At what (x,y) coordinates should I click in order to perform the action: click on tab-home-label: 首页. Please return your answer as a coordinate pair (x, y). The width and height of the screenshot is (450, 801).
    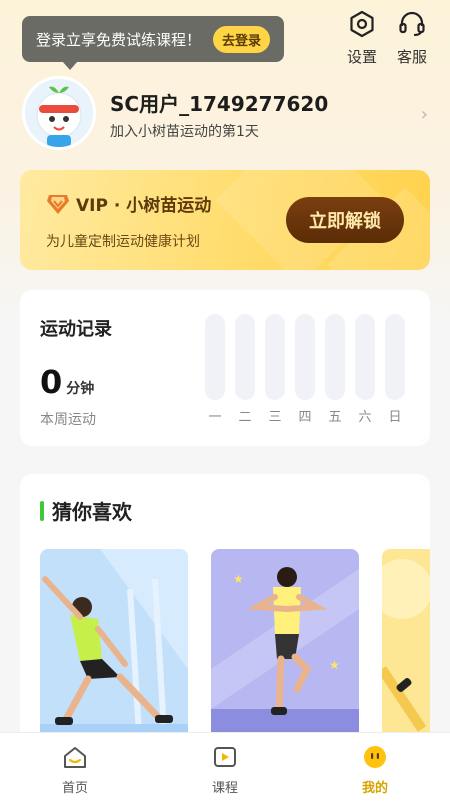
    Looking at the image, I should click on (74, 788).